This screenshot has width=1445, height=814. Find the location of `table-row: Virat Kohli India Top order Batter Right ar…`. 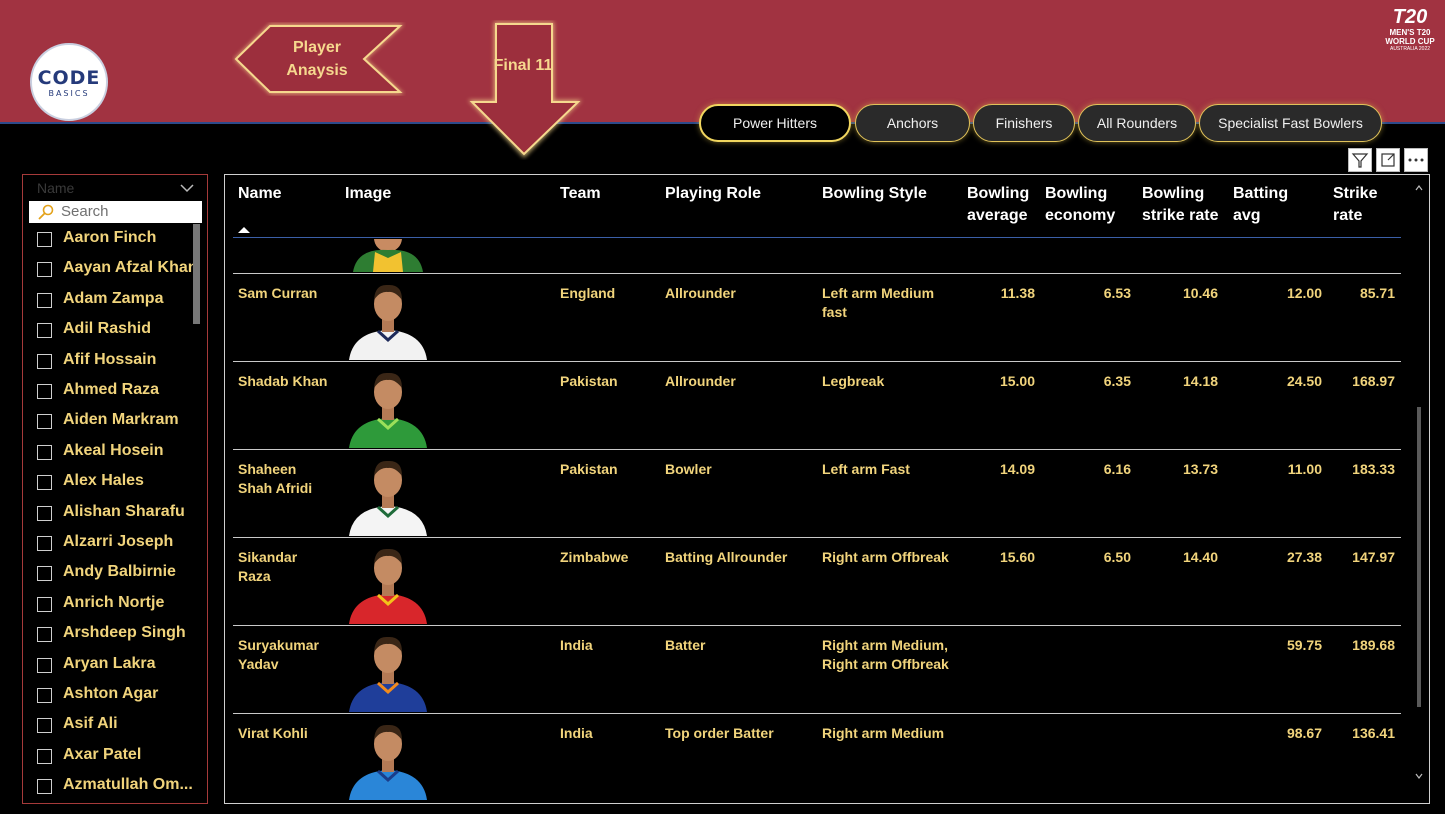

table-row: Virat Kohli India Top order Batter Right ar… is located at coordinates (815, 757).